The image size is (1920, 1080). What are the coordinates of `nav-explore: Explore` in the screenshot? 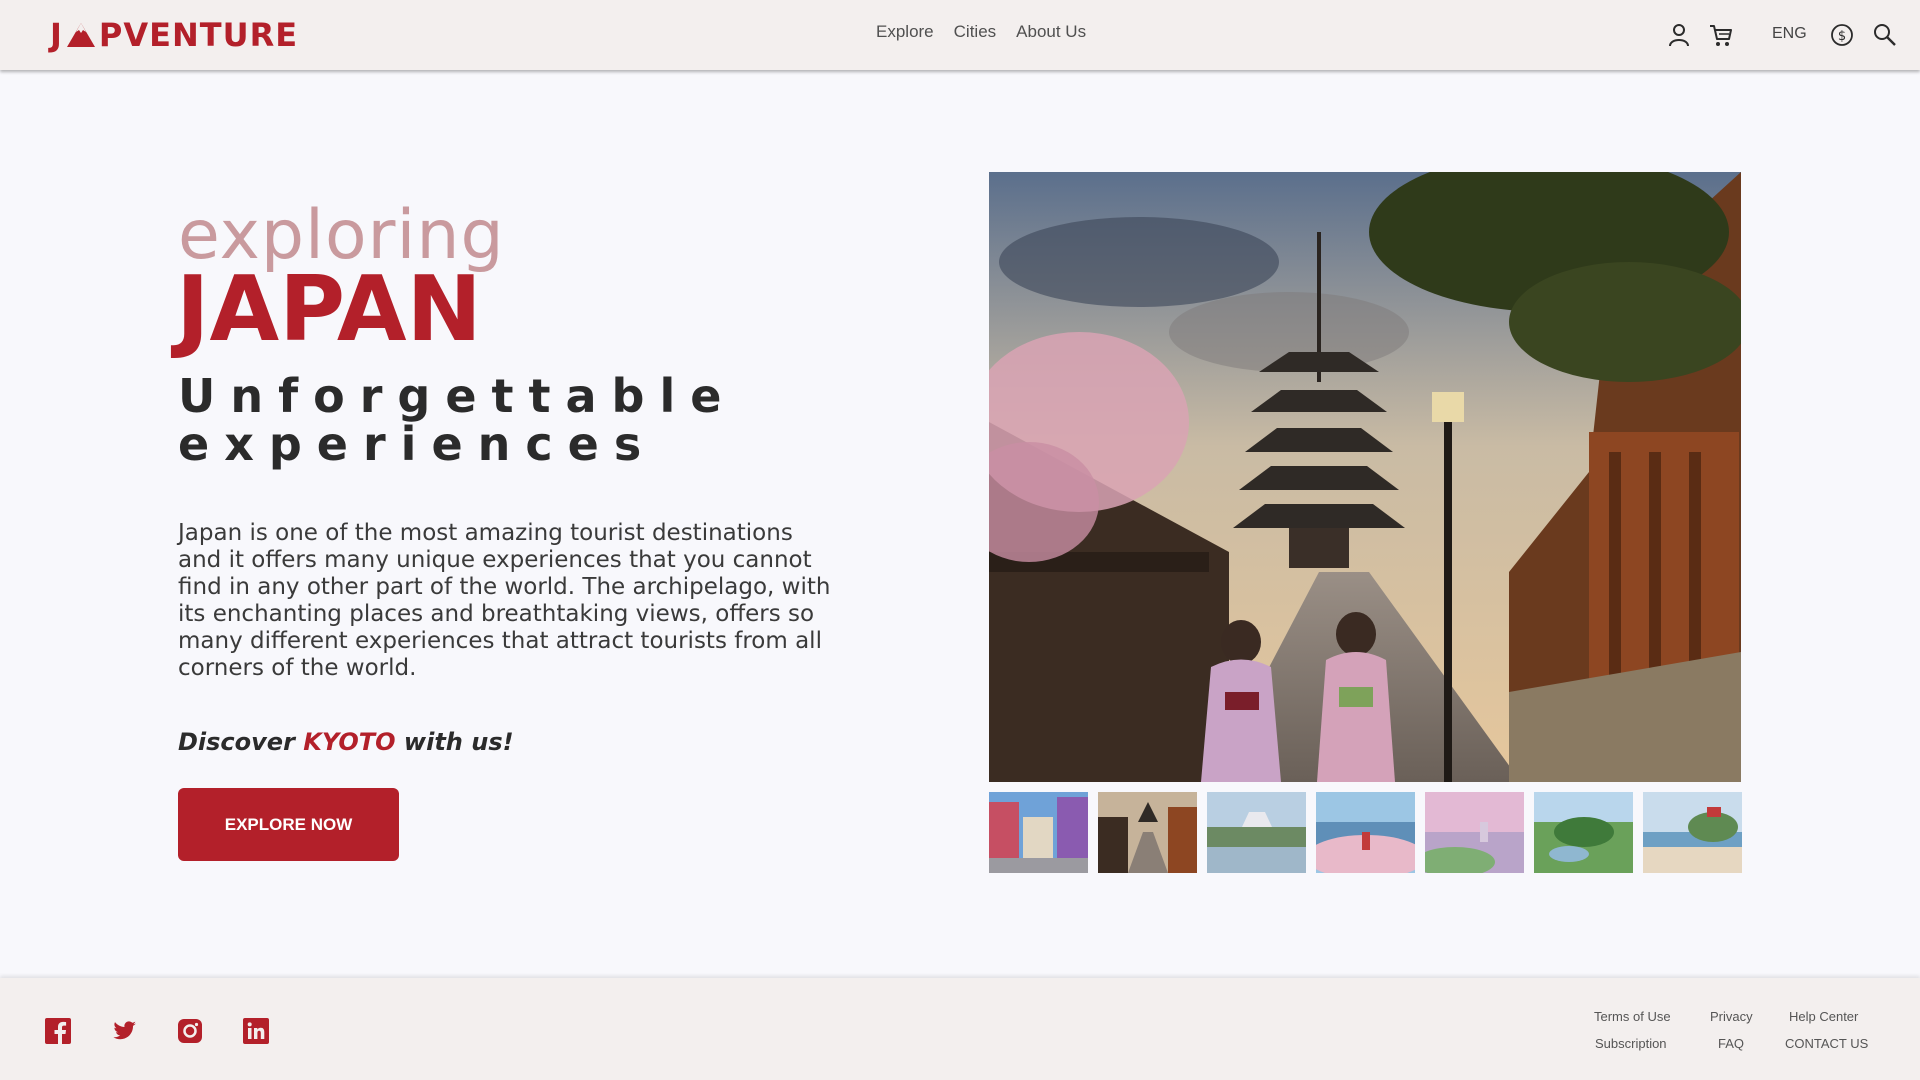 It's located at (905, 32).